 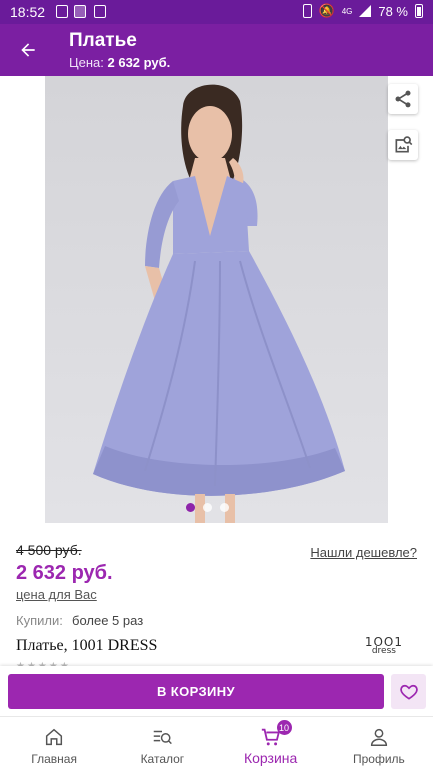 I want to click on bottom-navigation: Главная Каталог 10 Корзина Профиль, so click(x=216, y=743).